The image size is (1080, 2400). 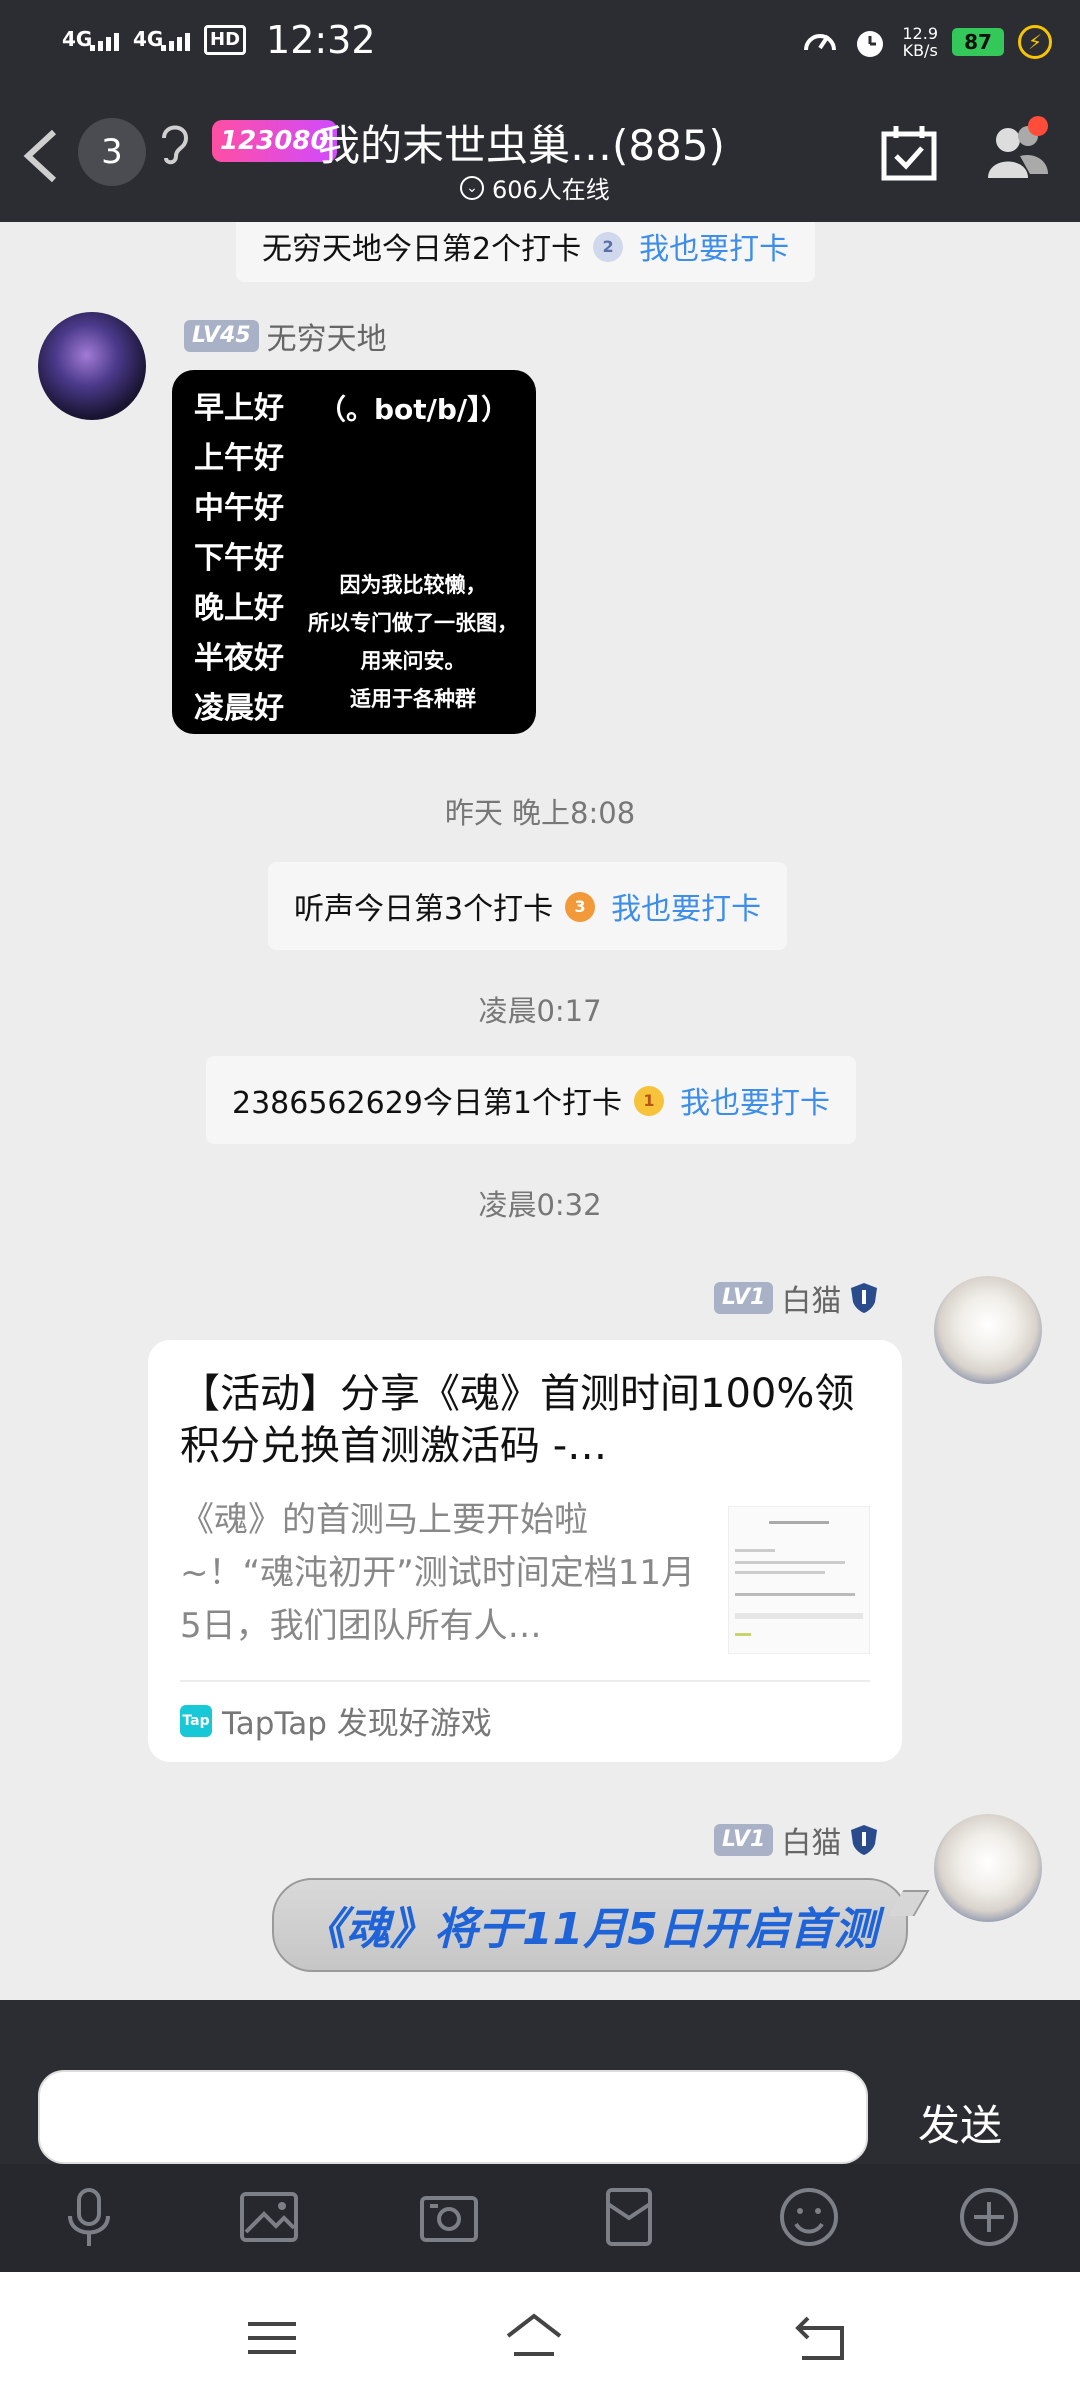 What do you see at coordinates (239, 408) in the screenshot?
I see `greeting-line: 早上好` at bounding box center [239, 408].